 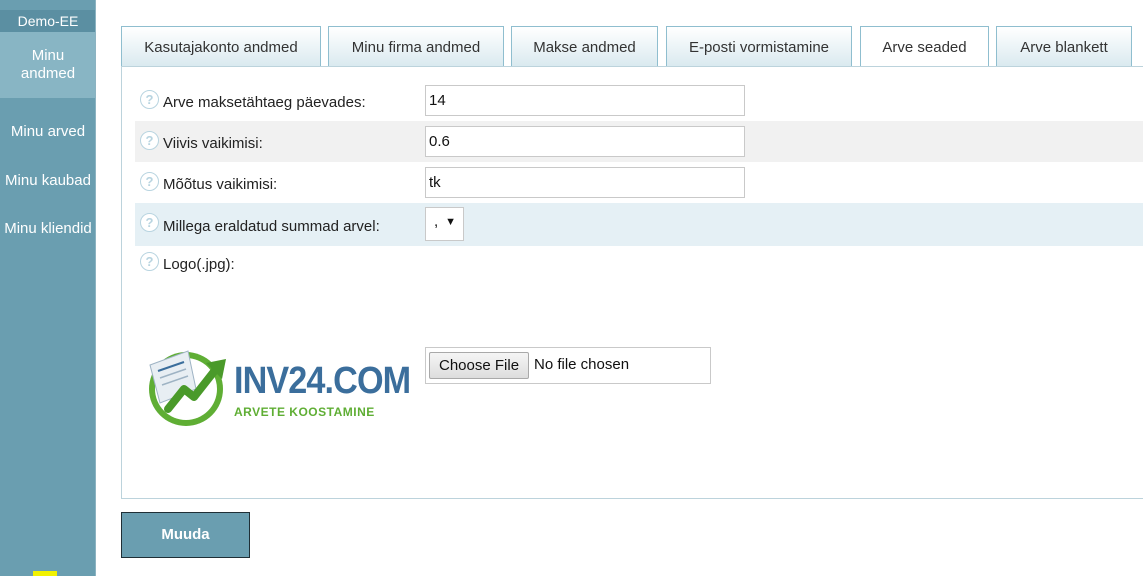 I want to click on sidebar-item-label-line1: Minu, so click(x=48, y=55).